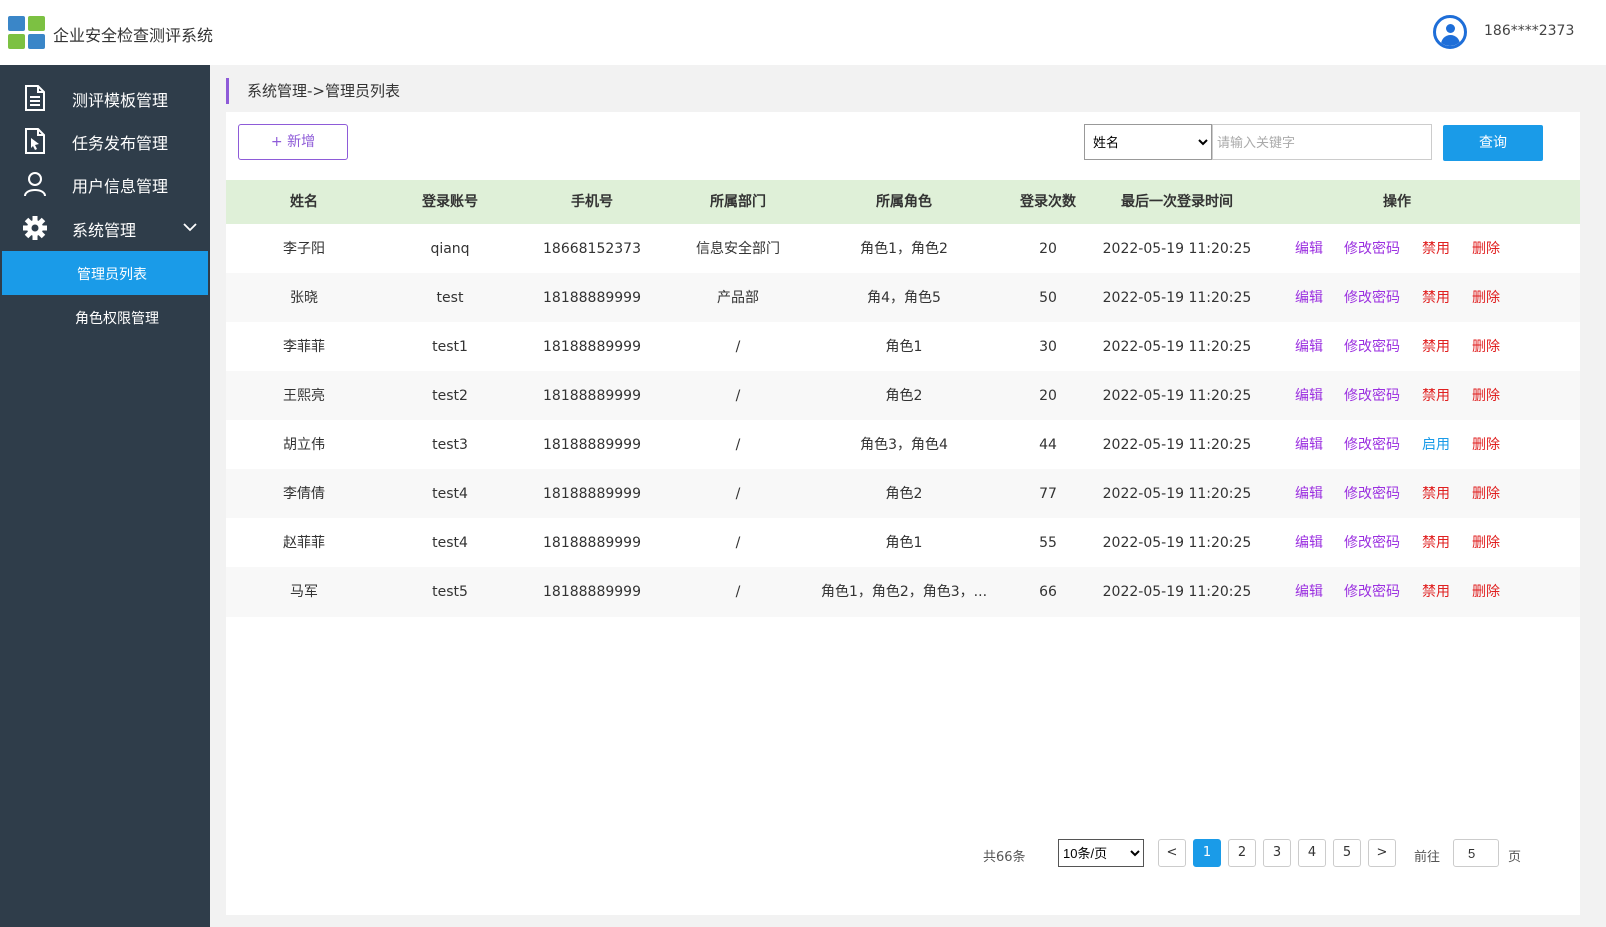 The width and height of the screenshot is (1606, 927). Describe the element at coordinates (803, 32) in the screenshot. I see `top-header: 企业安全检查测评系统 186****2373` at that location.